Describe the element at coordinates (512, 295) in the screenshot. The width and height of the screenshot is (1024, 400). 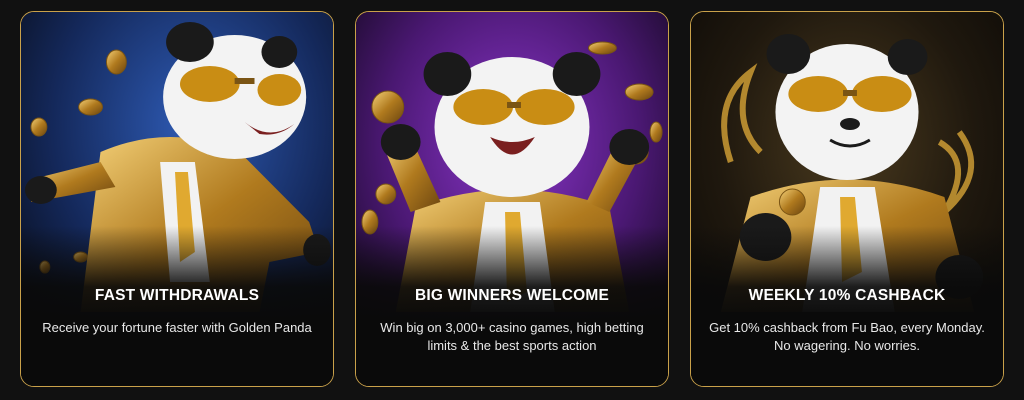
I see `card-title: BIG WINNERS WELCOME` at that location.